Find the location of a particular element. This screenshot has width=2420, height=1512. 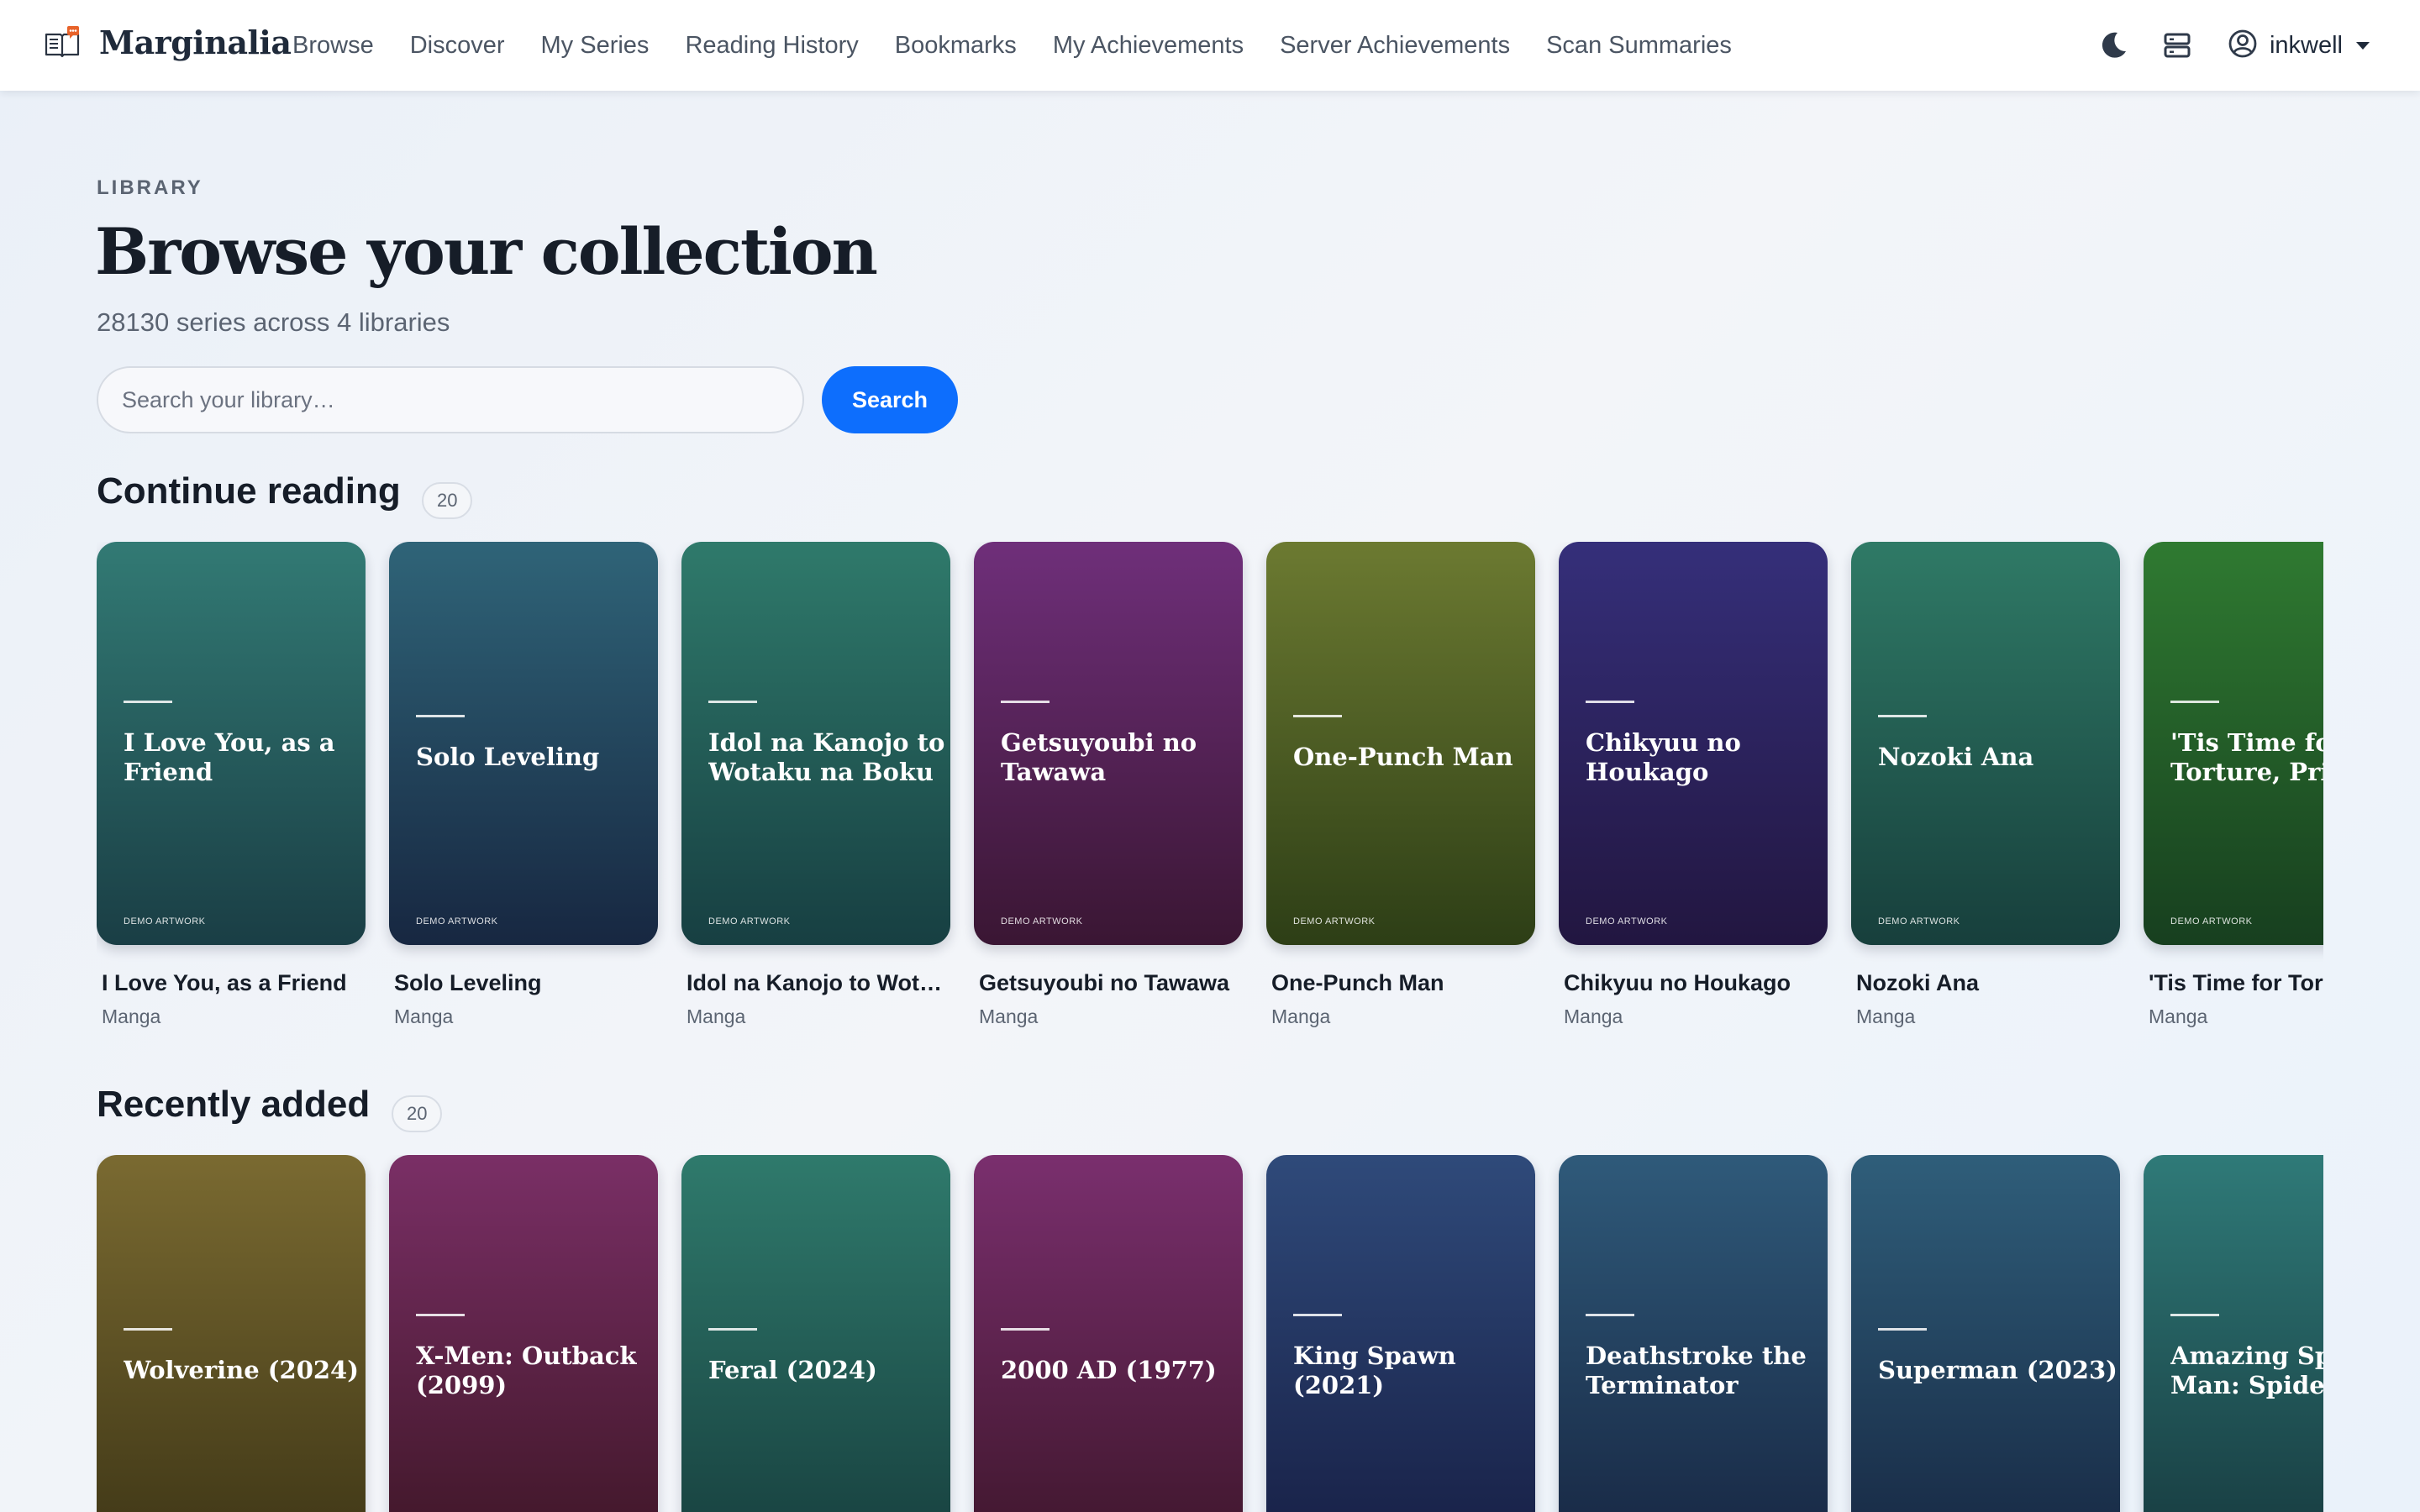

cover-text-block: King Spawn (2021) is located at coordinates (1401, 1356).